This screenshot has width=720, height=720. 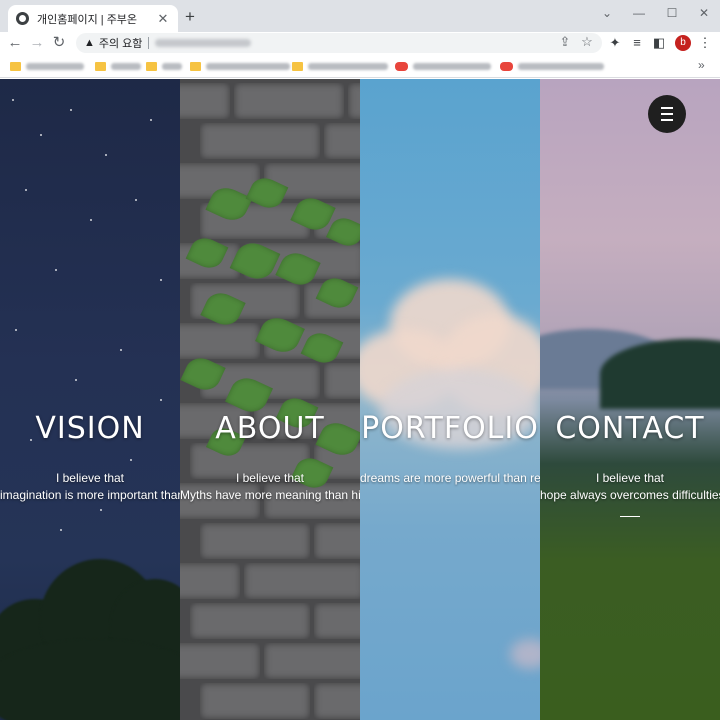 I want to click on minimize-button: —, so click(x=639, y=13).